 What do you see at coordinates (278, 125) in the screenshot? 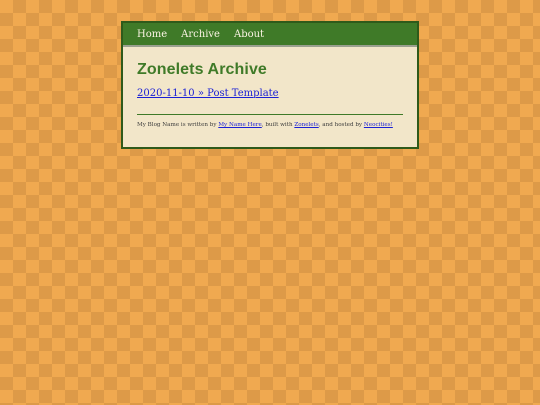
I see `footer-text: , built with` at bounding box center [278, 125].